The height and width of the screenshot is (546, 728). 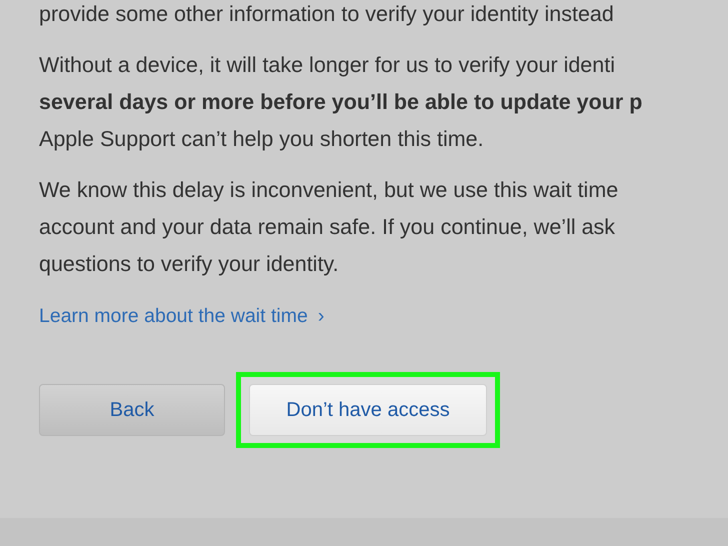 I want to click on text-line: Without a device, it will take longer for us to verify your identi, so click(x=327, y=65).